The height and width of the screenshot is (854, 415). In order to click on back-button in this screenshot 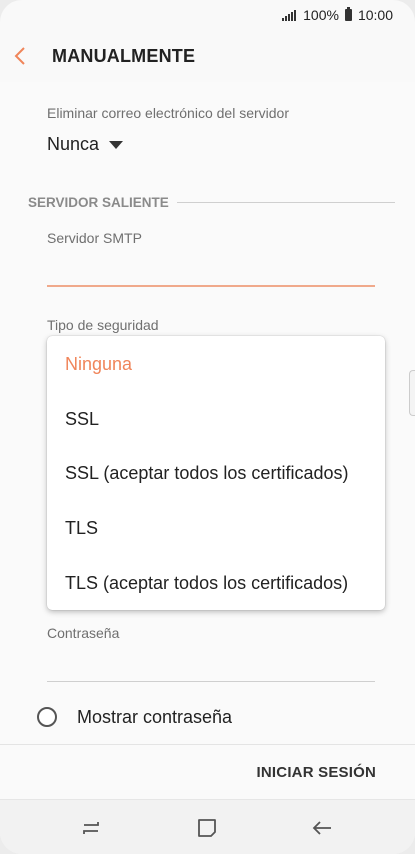, I will do `click(24, 56)`.